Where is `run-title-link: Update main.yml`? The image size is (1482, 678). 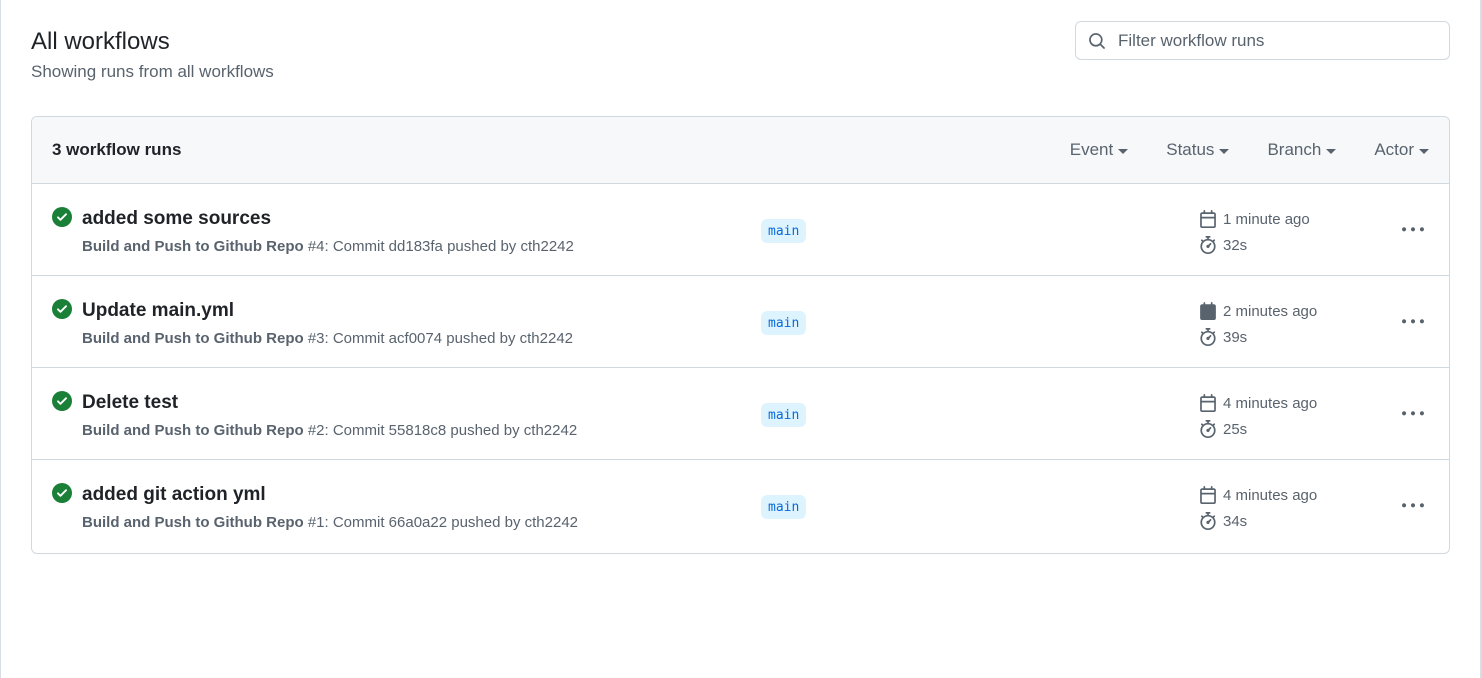 run-title-link: Update main.yml is located at coordinates (158, 311).